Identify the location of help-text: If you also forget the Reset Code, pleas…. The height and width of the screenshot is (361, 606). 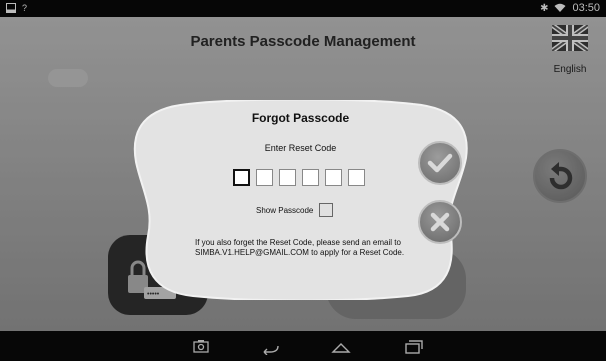
(300, 247).